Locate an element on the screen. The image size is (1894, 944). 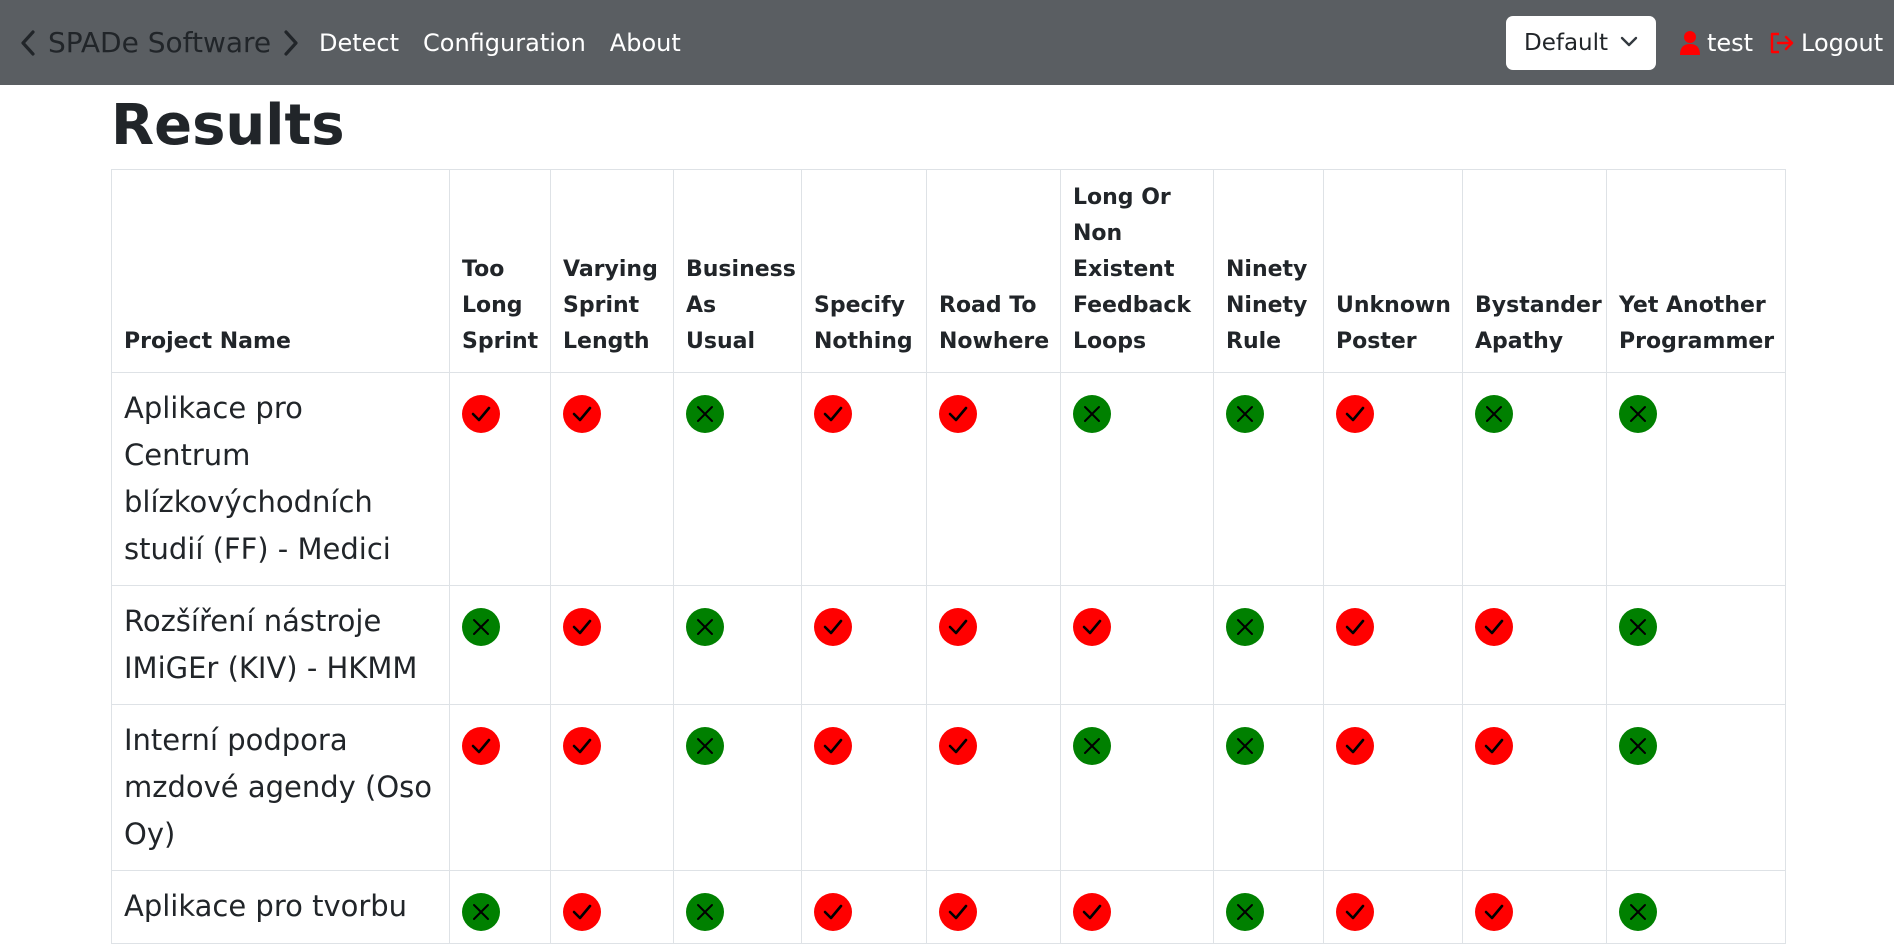
project-name-cell: Aplikace pro tvorbu is located at coordinates (280, 907).